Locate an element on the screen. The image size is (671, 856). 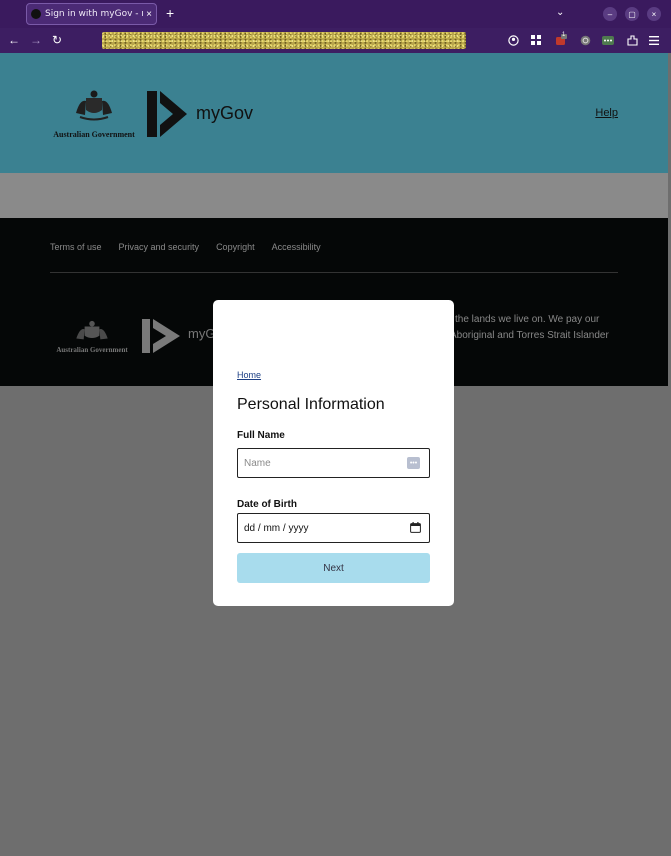
password-manager-icon: ••• is located at coordinates (413, 463).